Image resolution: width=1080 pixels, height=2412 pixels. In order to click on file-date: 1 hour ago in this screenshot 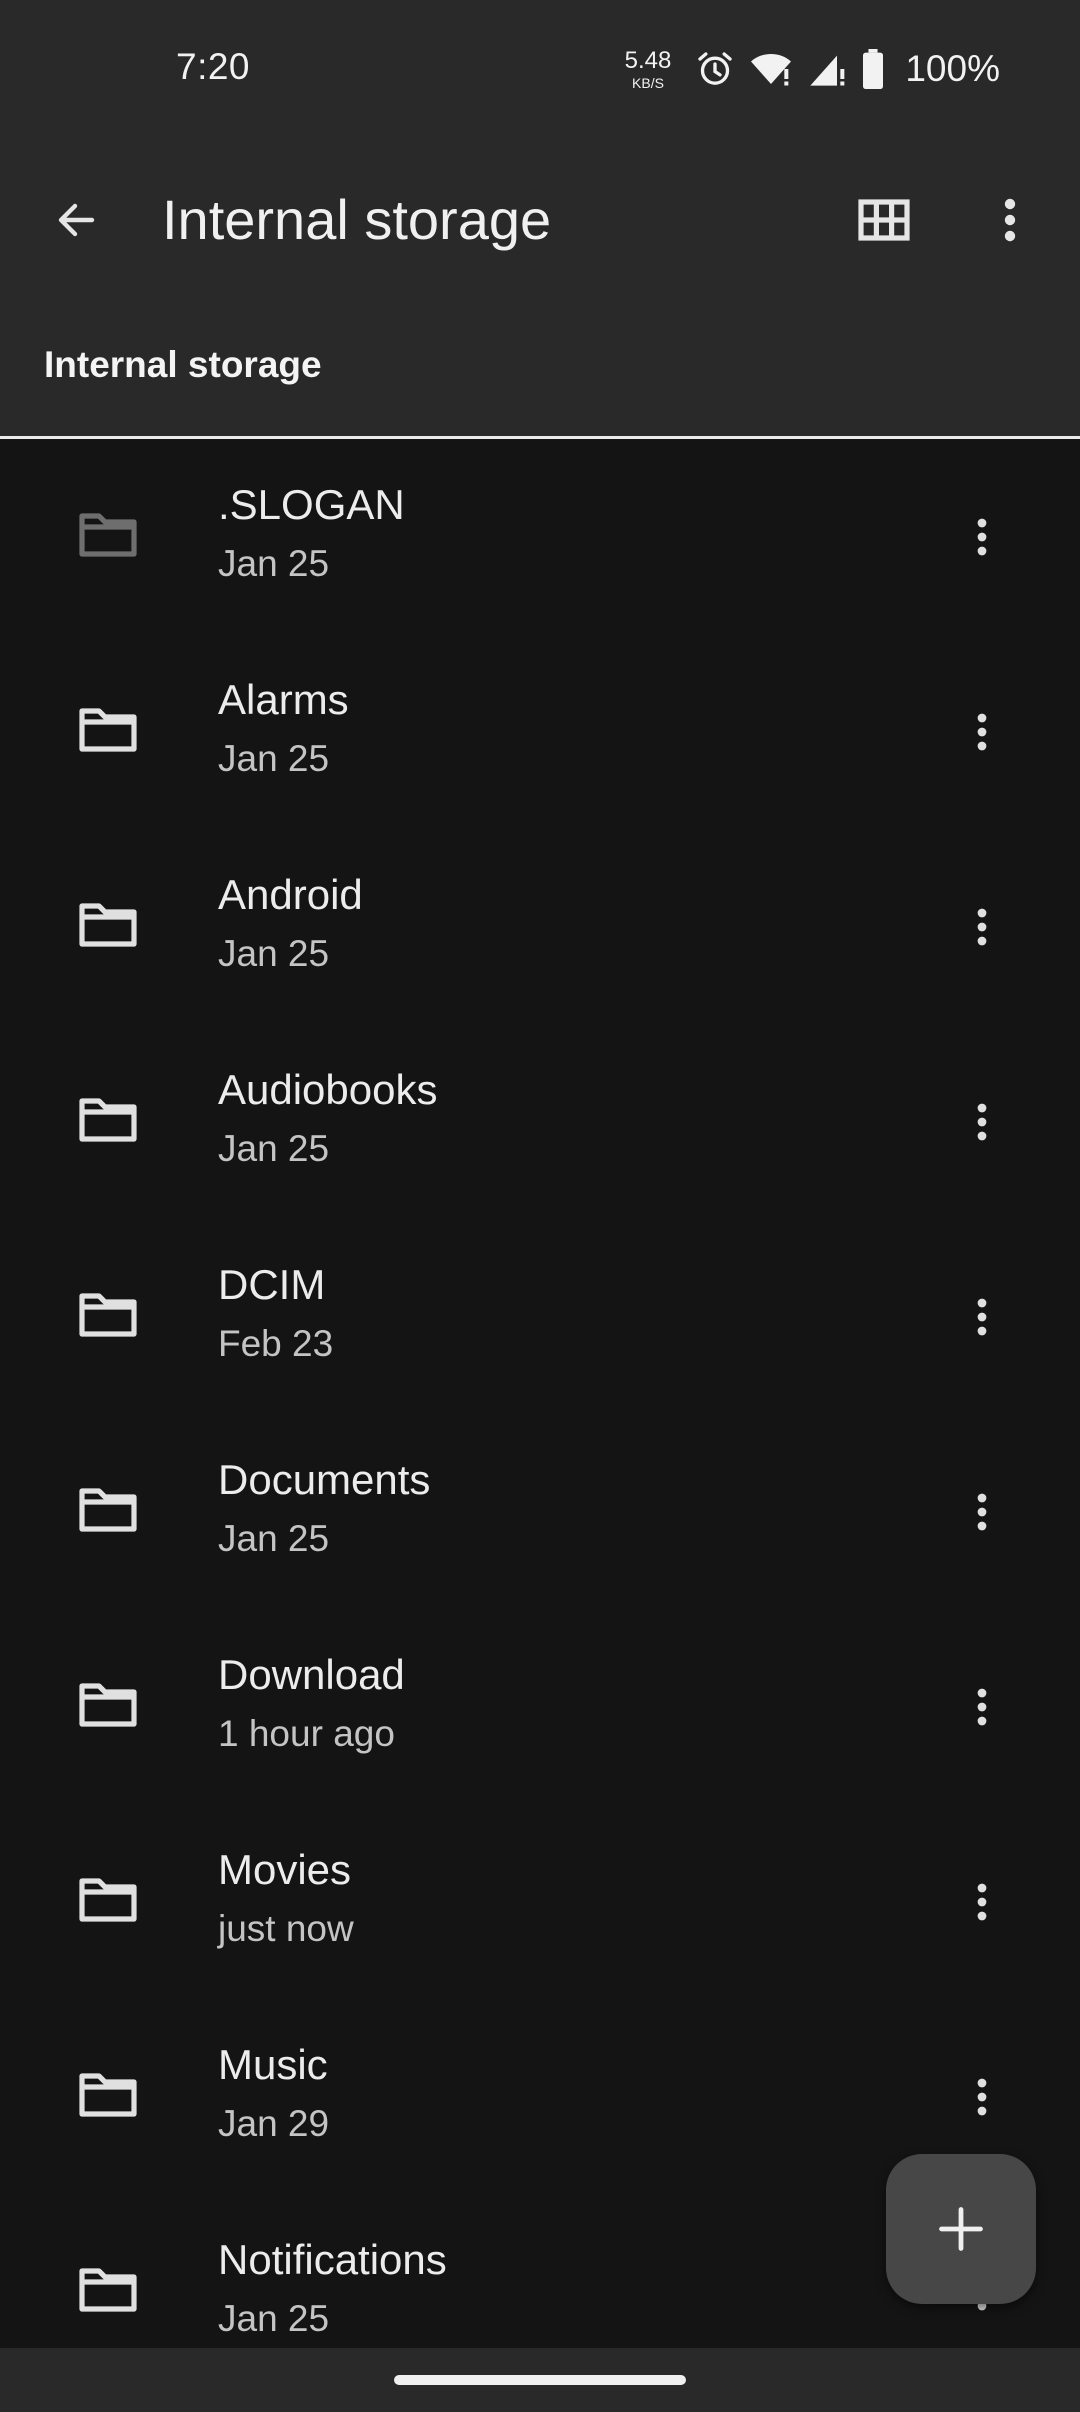, I will do `click(306, 1733)`.